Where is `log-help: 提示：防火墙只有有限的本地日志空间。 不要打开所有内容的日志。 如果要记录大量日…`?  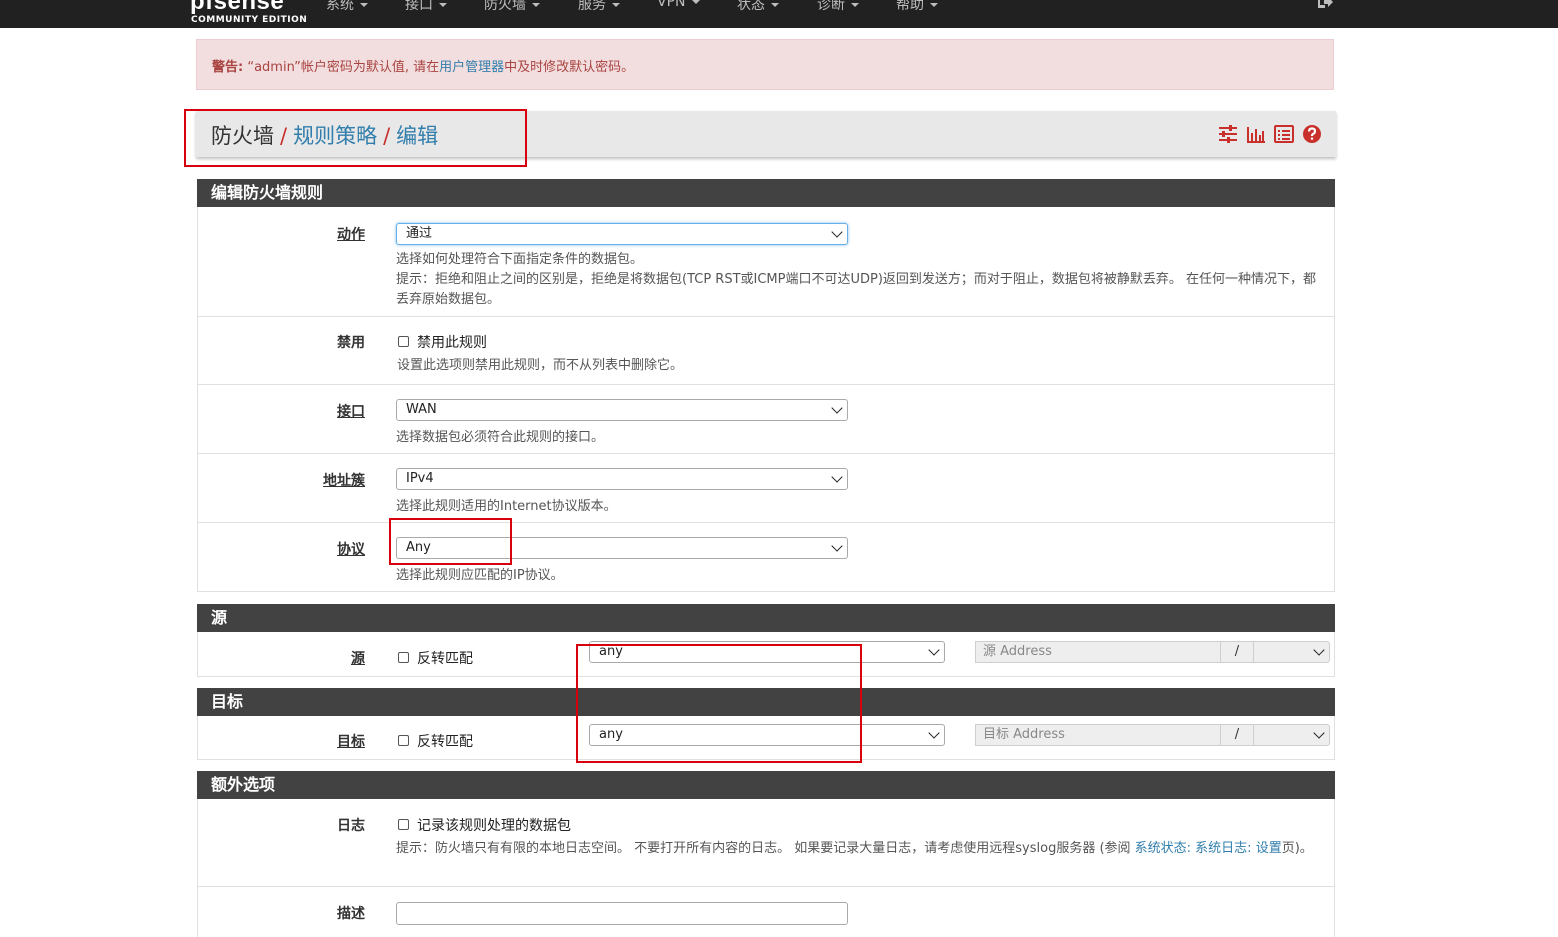 log-help: 提示：防火墙只有有限的本地日志空间。 不要打开所有内容的日志。 如果要记录大量日… is located at coordinates (861, 849).